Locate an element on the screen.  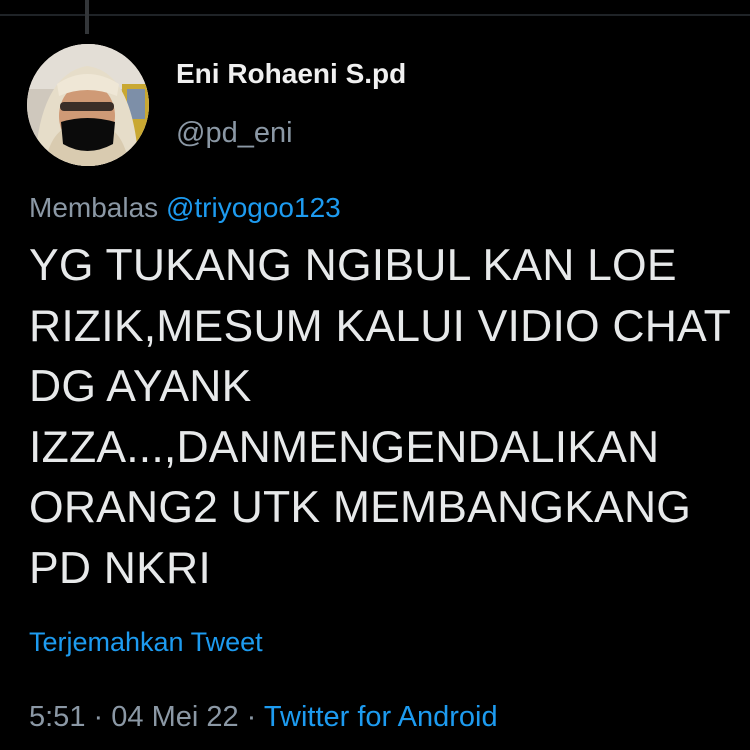
thread-connector-line is located at coordinates (87, 17).